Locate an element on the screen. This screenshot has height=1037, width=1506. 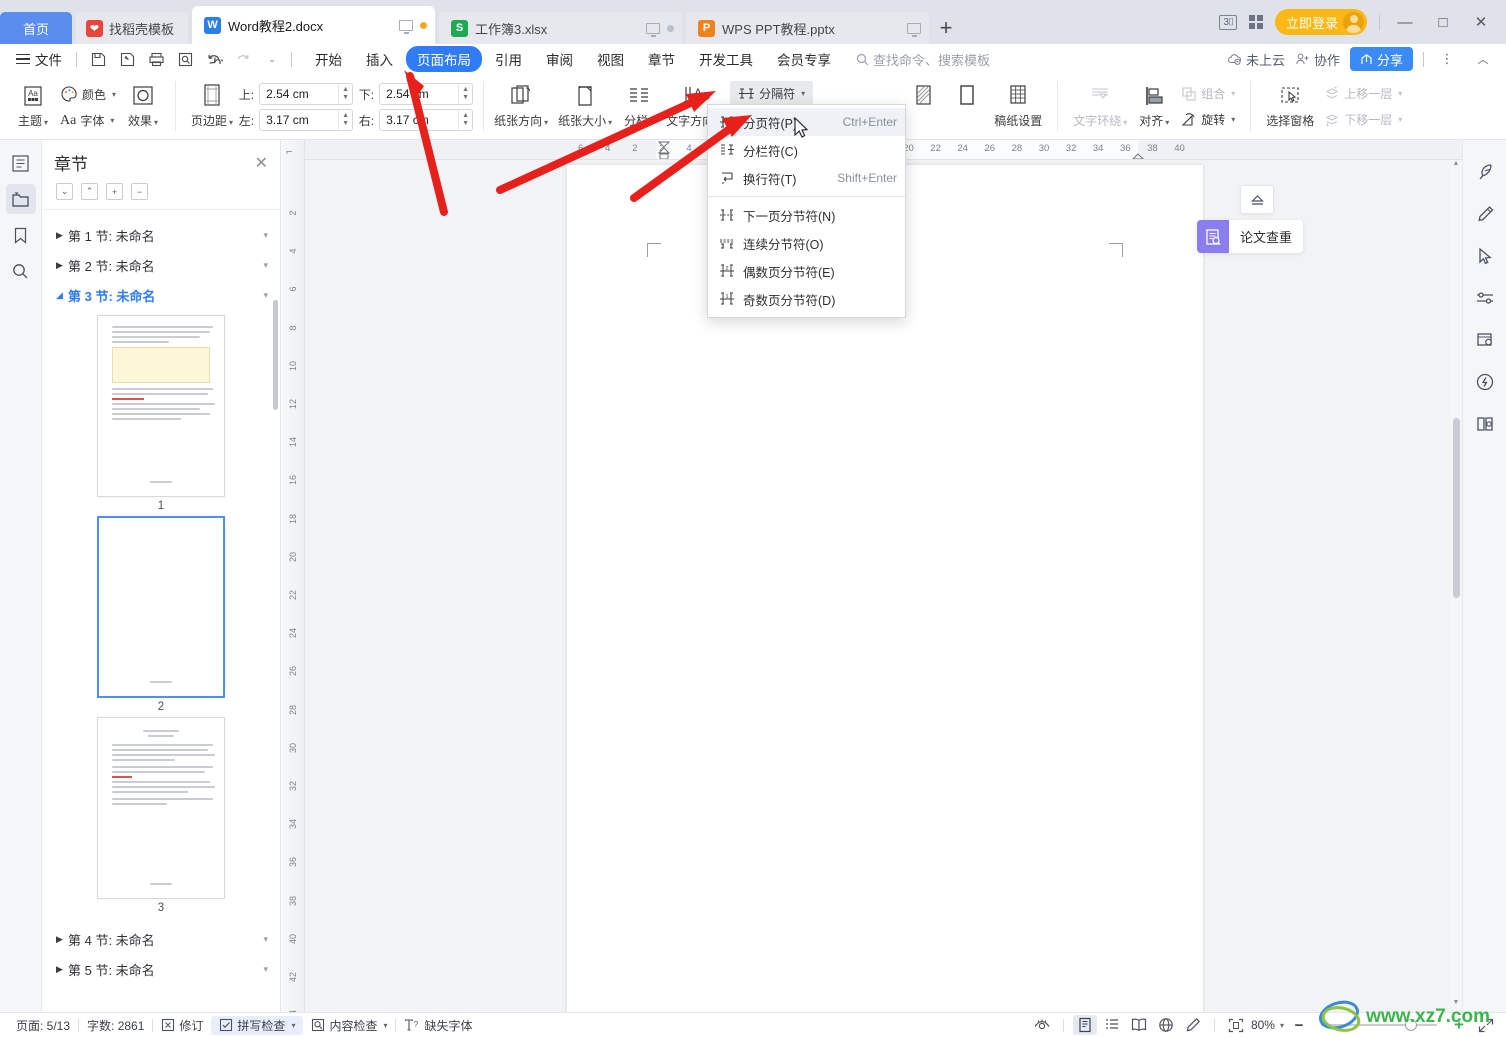
revision-button: 修订 is located at coordinates (182, 1025).